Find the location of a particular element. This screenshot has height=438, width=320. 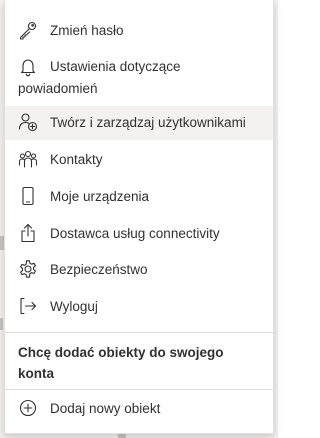

menu-item-label: Dodaj nowy obiekt is located at coordinates (105, 408).